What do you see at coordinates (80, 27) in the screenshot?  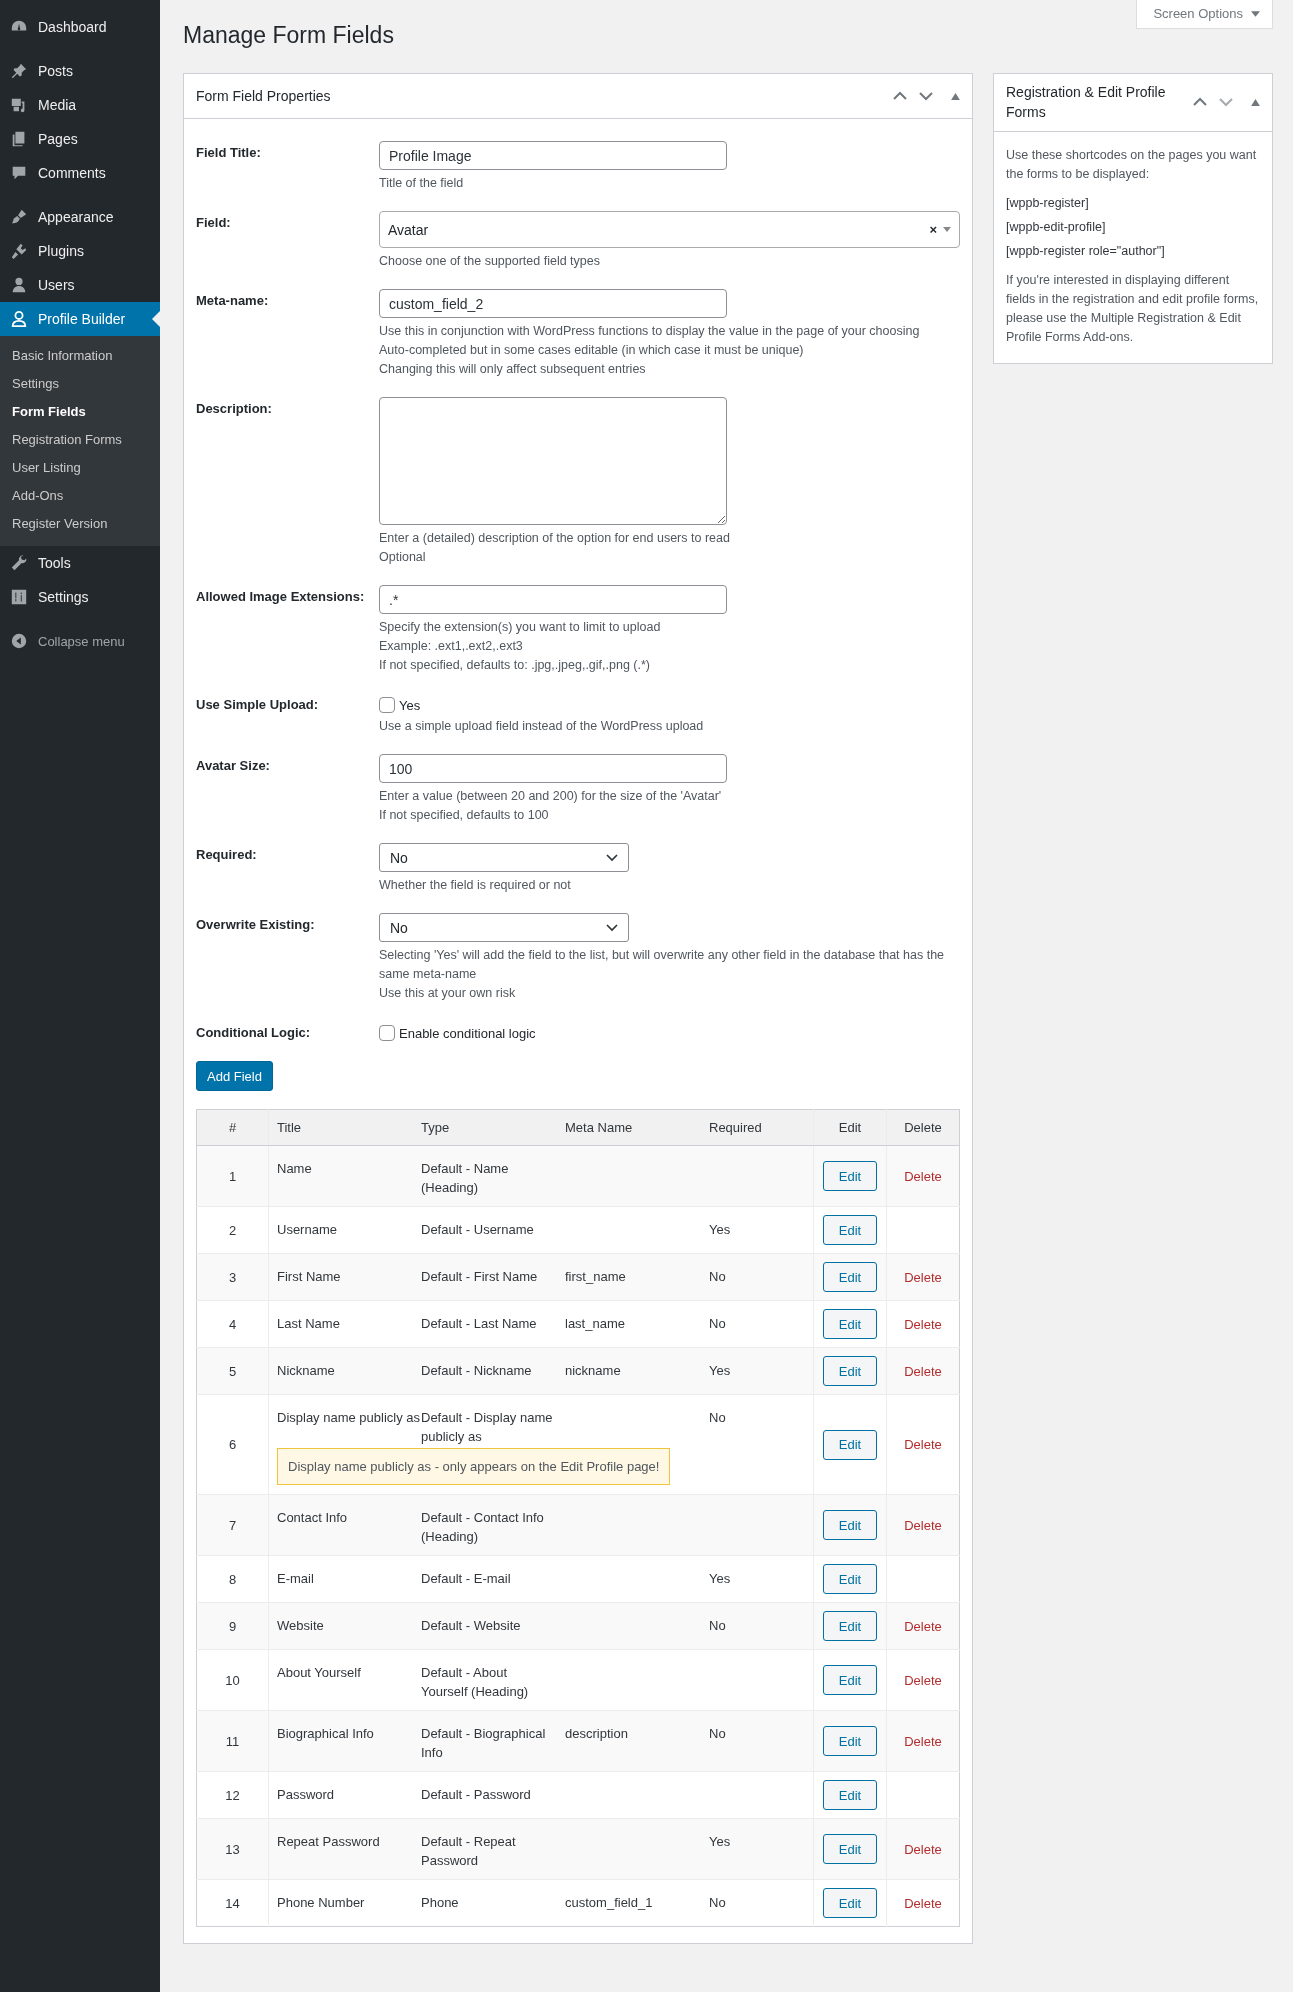 I see `menu-item: Dashboard` at bounding box center [80, 27].